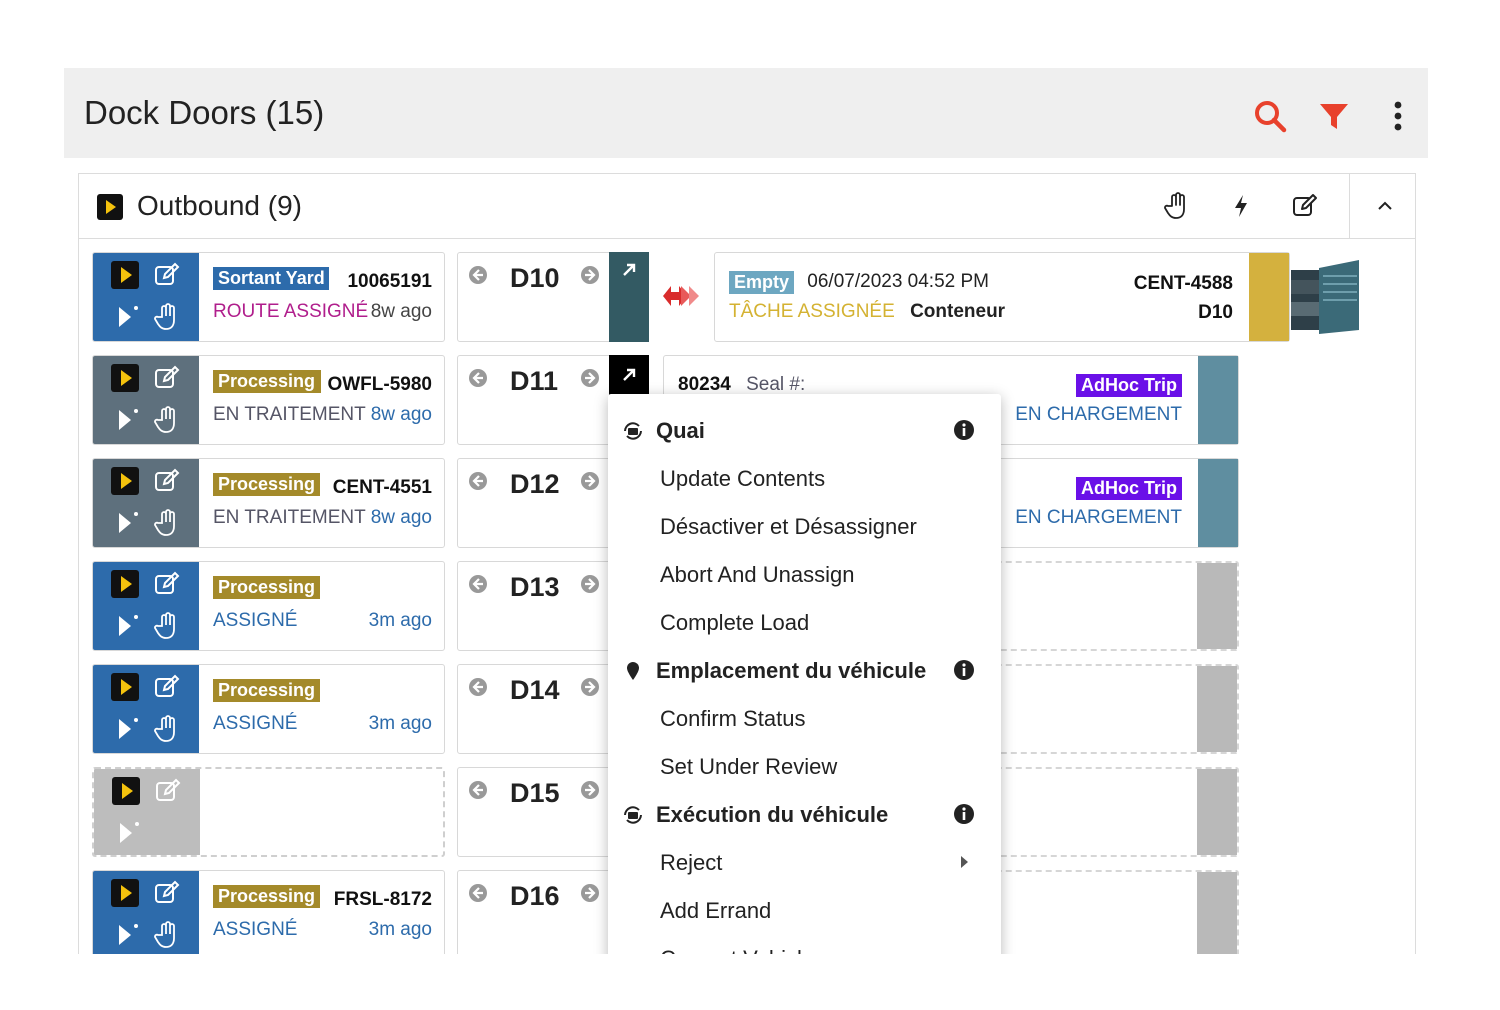 The image size is (1500, 1010). Describe the element at coordinates (772, 814) in the screenshot. I see `menu-header-label: Exécution du véhicule` at that location.